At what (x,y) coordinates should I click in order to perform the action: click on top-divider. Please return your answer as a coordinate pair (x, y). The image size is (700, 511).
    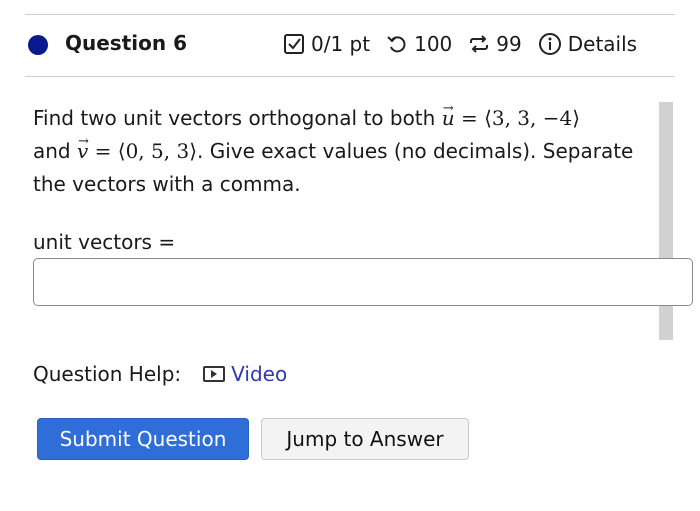
    Looking at the image, I should click on (350, 14).